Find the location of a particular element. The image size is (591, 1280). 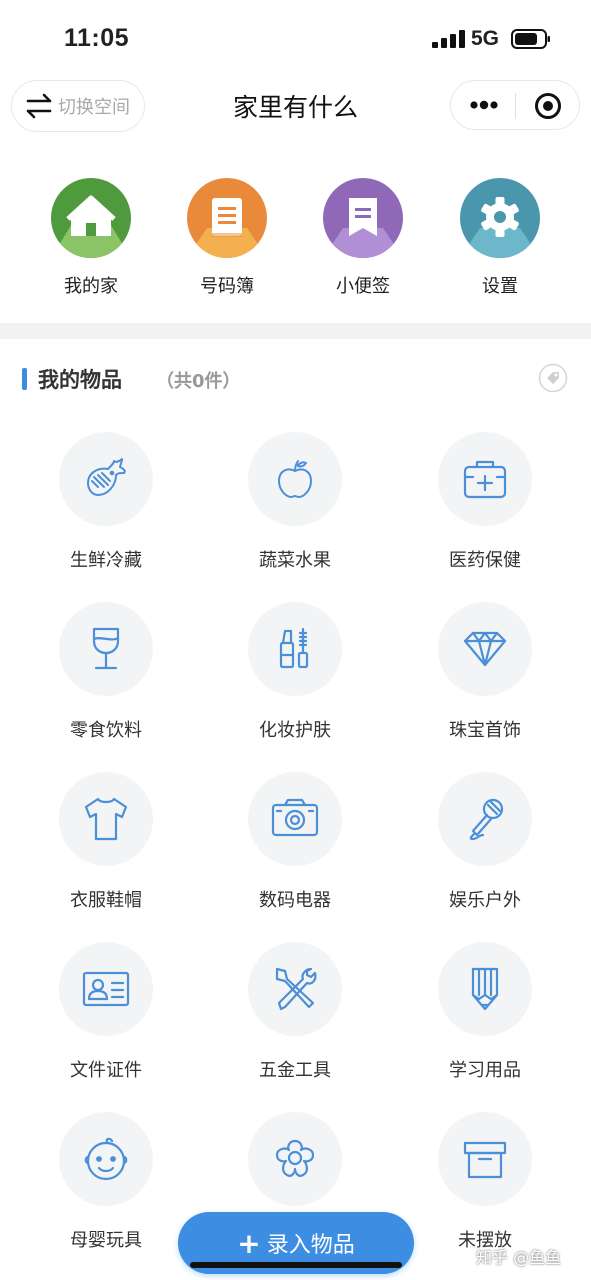

diamond-icon is located at coordinates (485, 649).